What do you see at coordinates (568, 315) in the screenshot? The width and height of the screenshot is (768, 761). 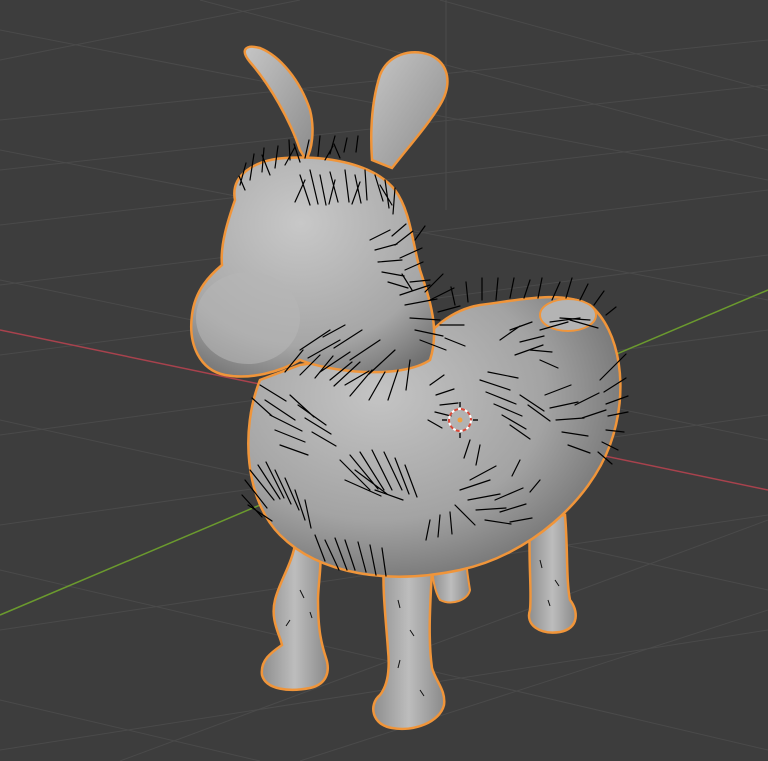 I see `tail-bump` at bounding box center [568, 315].